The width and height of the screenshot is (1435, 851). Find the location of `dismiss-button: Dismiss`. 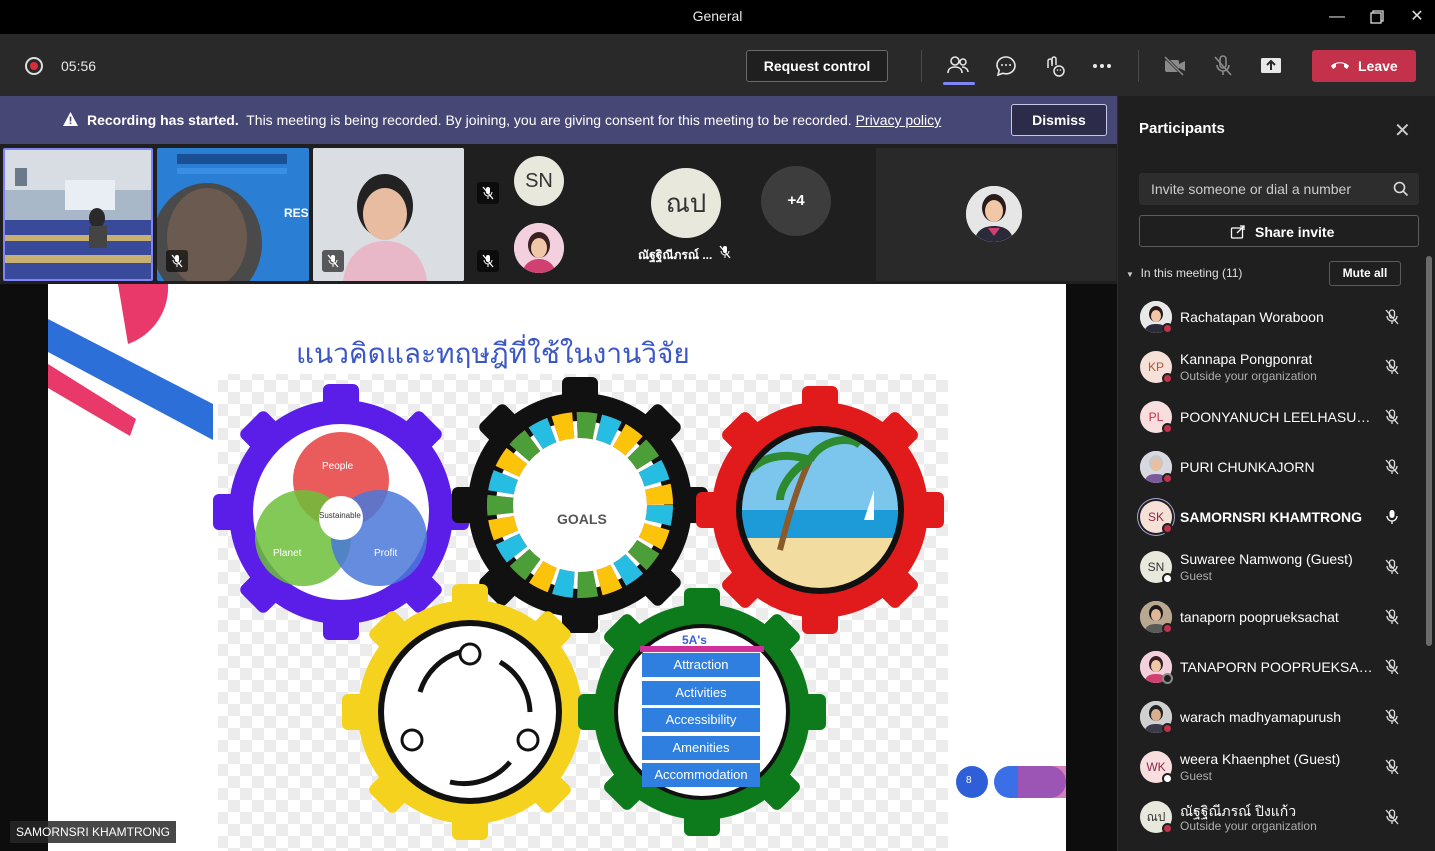

dismiss-button: Dismiss is located at coordinates (1059, 120).